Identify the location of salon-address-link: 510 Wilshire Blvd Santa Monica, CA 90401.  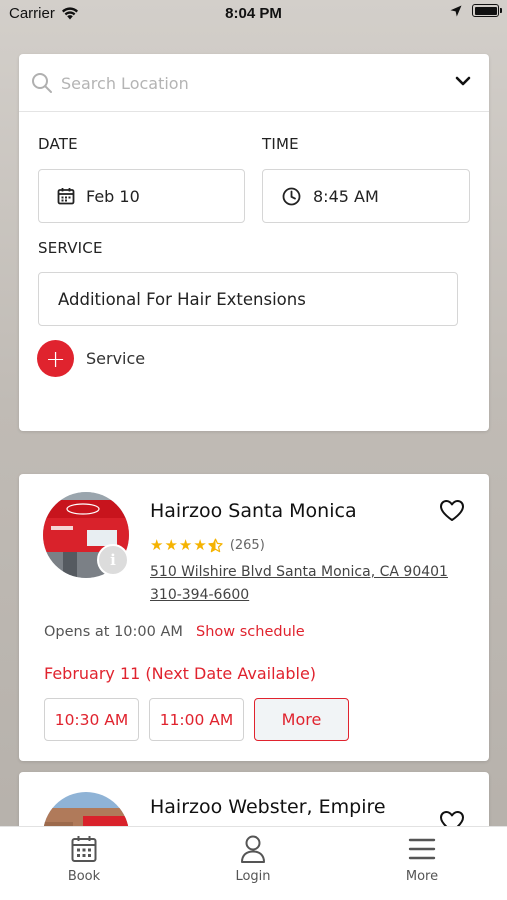
(299, 572).